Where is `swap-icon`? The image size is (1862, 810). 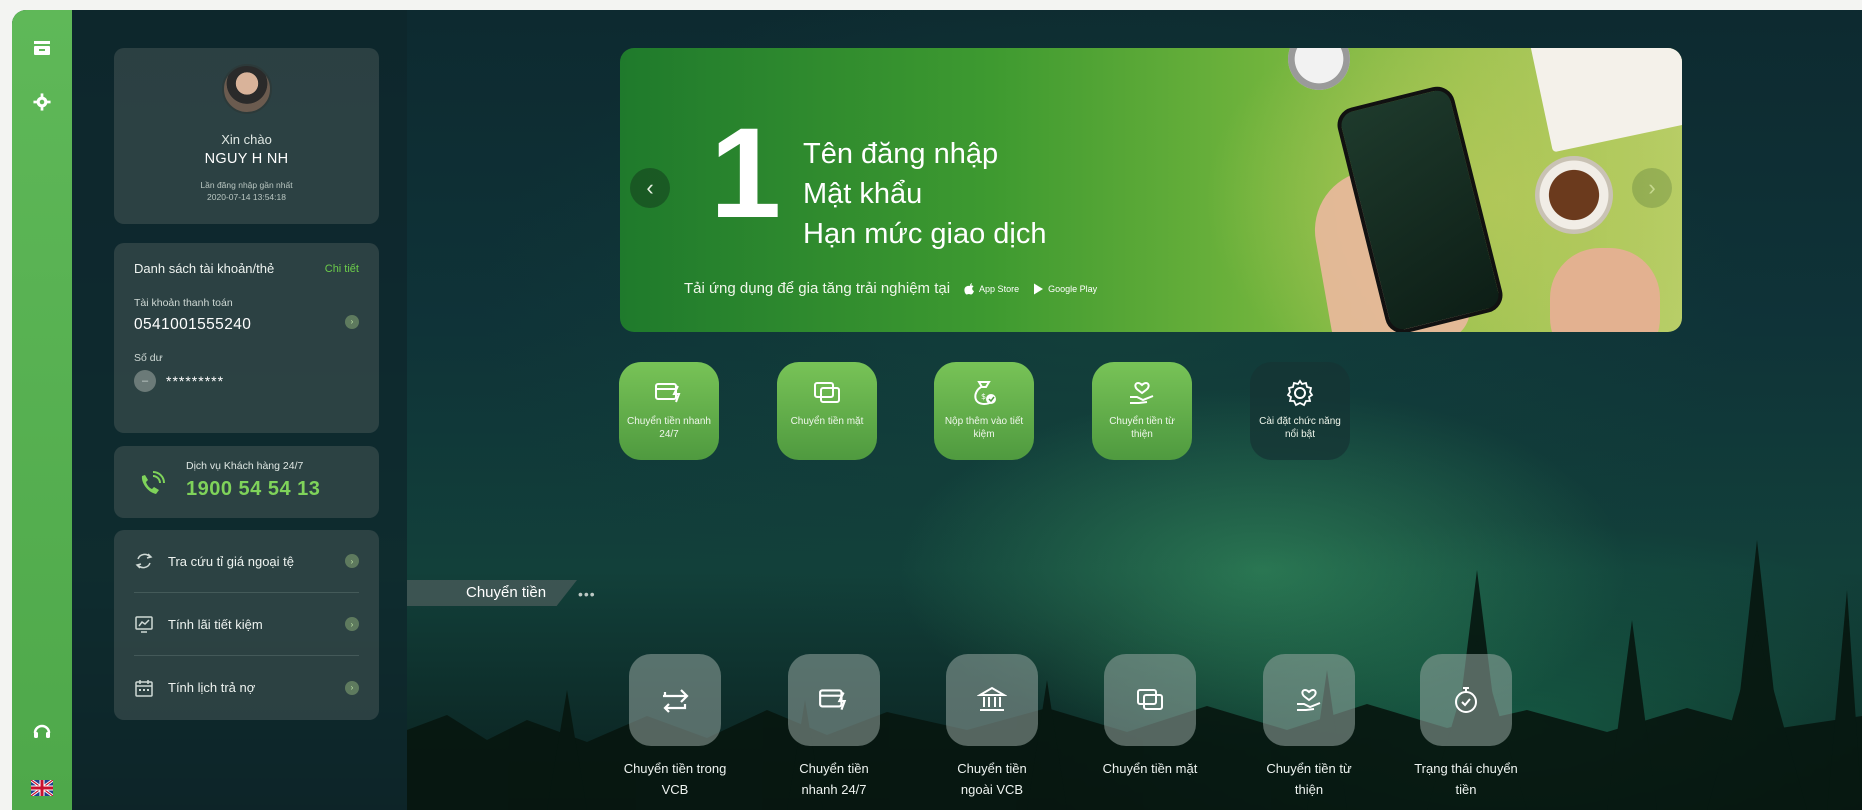
swap-icon is located at coordinates (676, 701).